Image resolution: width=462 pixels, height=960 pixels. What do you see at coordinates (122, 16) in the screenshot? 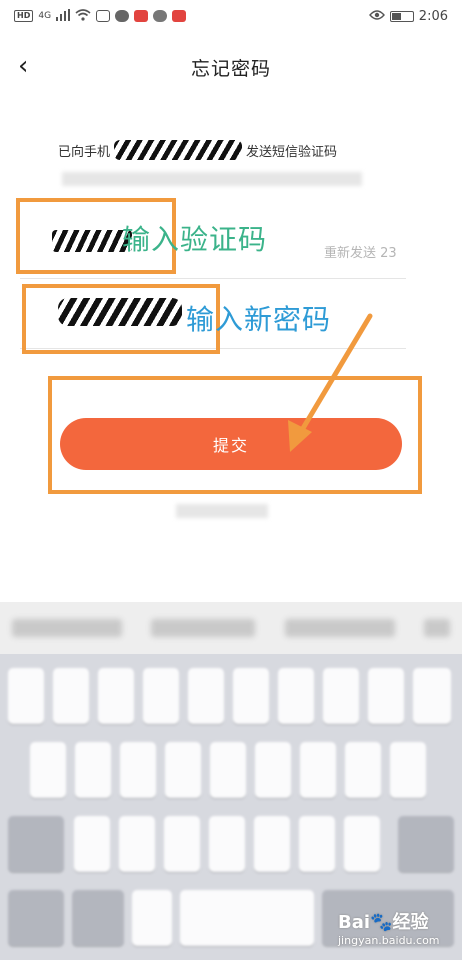
I see `chat-bubble-icon` at bounding box center [122, 16].